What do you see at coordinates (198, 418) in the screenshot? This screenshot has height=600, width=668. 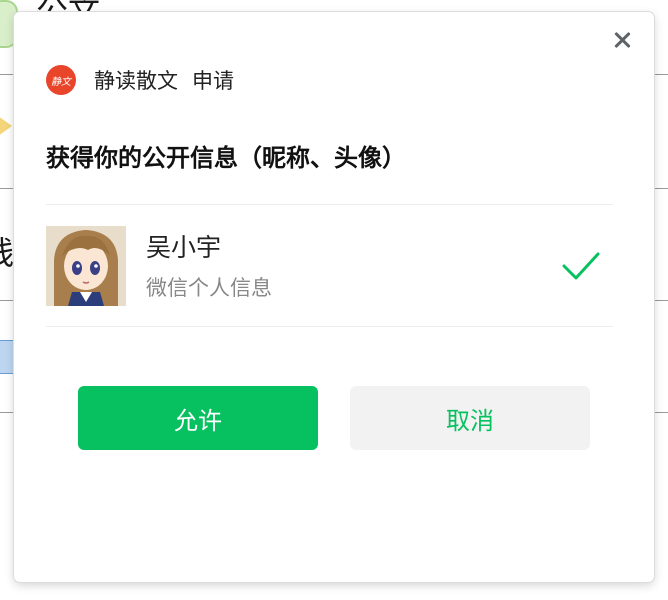 I see `allow-button: 允许` at bounding box center [198, 418].